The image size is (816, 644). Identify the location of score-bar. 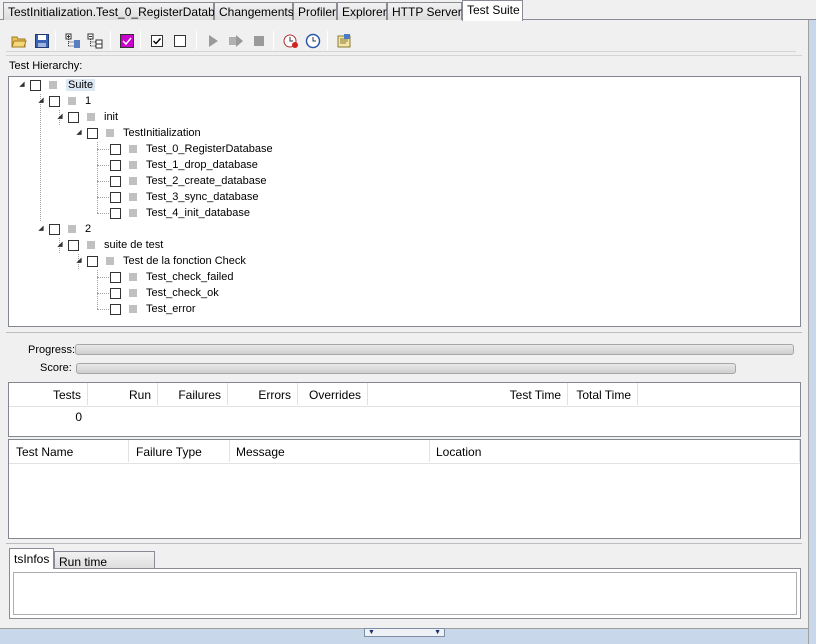
(406, 368).